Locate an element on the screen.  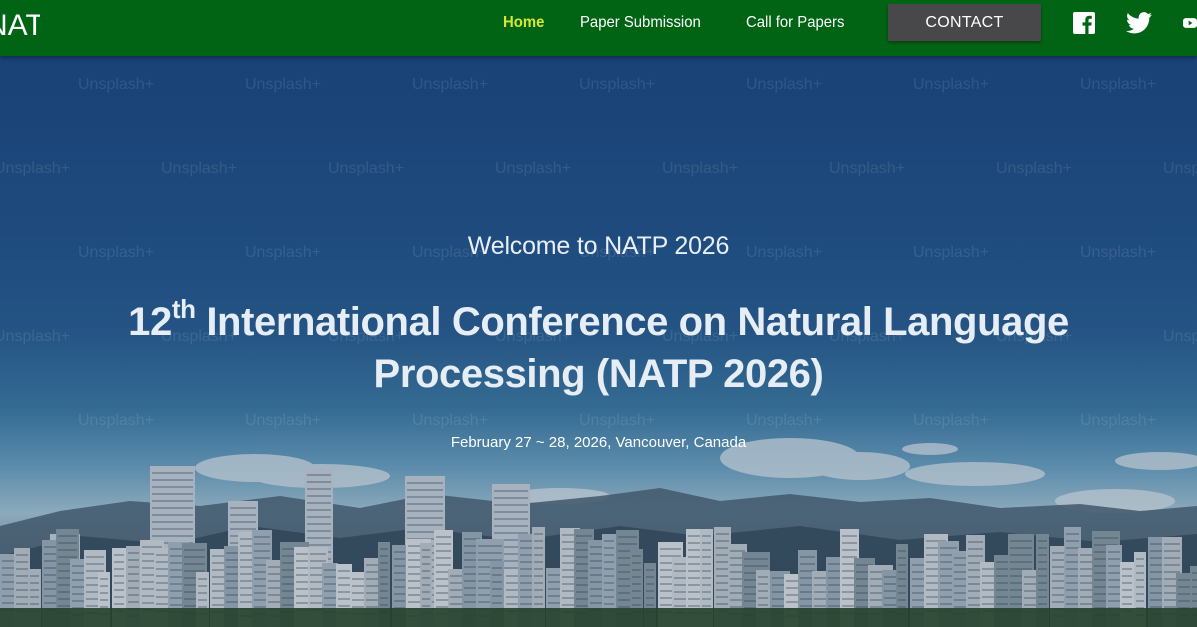
facebook-icon is located at coordinates (1084, 23).